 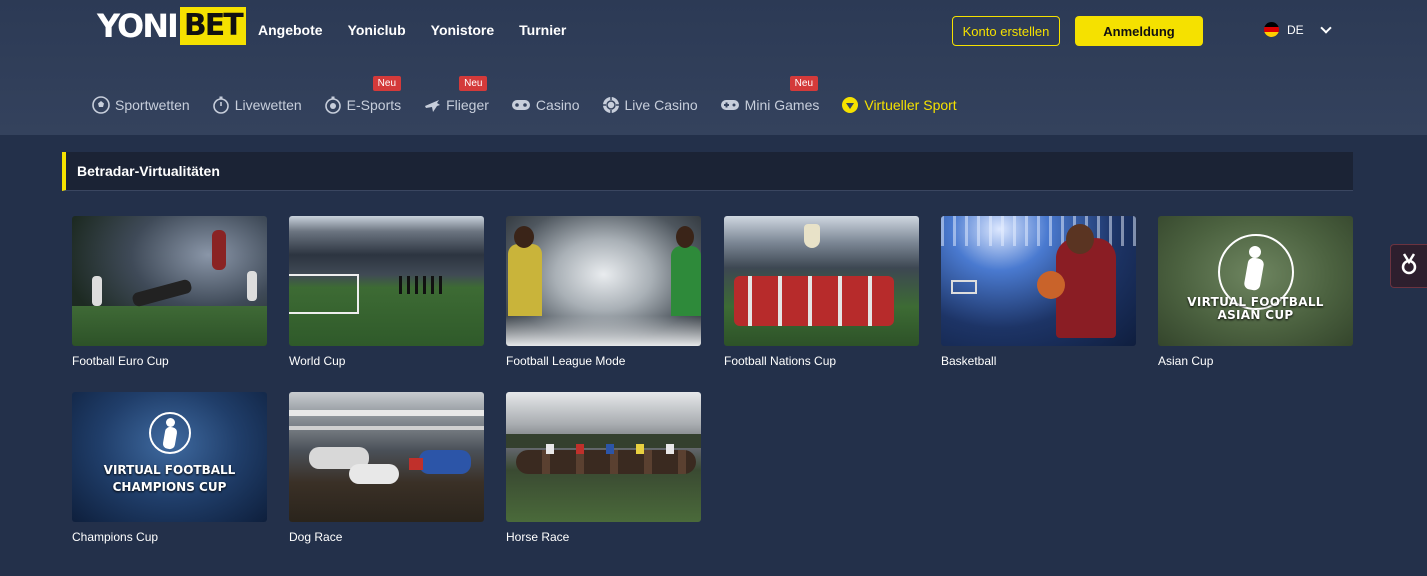 What do you see at coordinates (432, 105) in the screenshot?
I see `plane-icon` at bounding box center [432, 105].